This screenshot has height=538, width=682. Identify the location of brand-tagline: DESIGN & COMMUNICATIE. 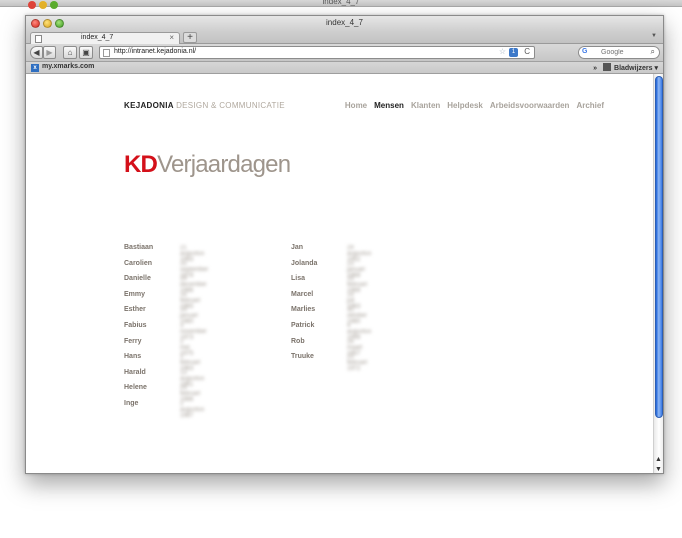
(230, 105).